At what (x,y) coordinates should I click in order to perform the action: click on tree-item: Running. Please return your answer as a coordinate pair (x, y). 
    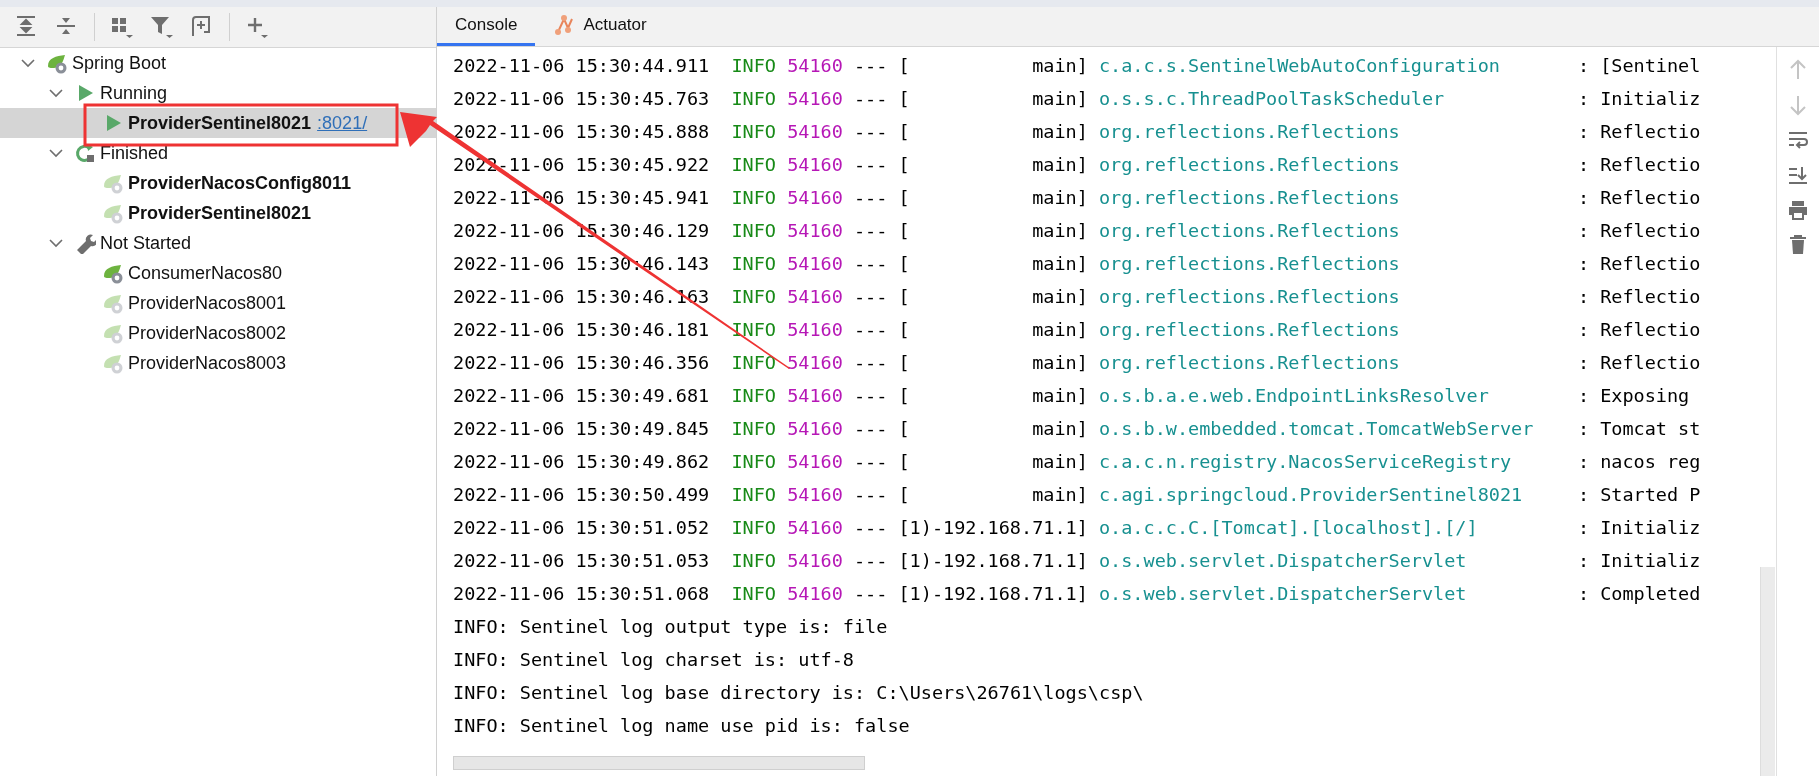
    Looking at the image, I should click on (218, 93).